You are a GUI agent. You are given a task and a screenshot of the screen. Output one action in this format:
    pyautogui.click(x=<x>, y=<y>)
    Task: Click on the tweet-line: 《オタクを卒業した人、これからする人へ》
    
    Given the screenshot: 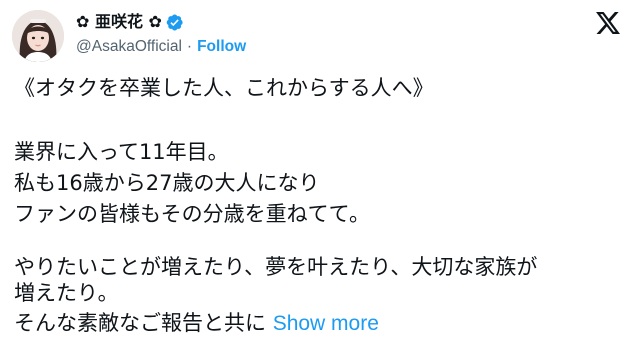 What is the action you would take?
    pyautogui.click(x=224, y=88)
    